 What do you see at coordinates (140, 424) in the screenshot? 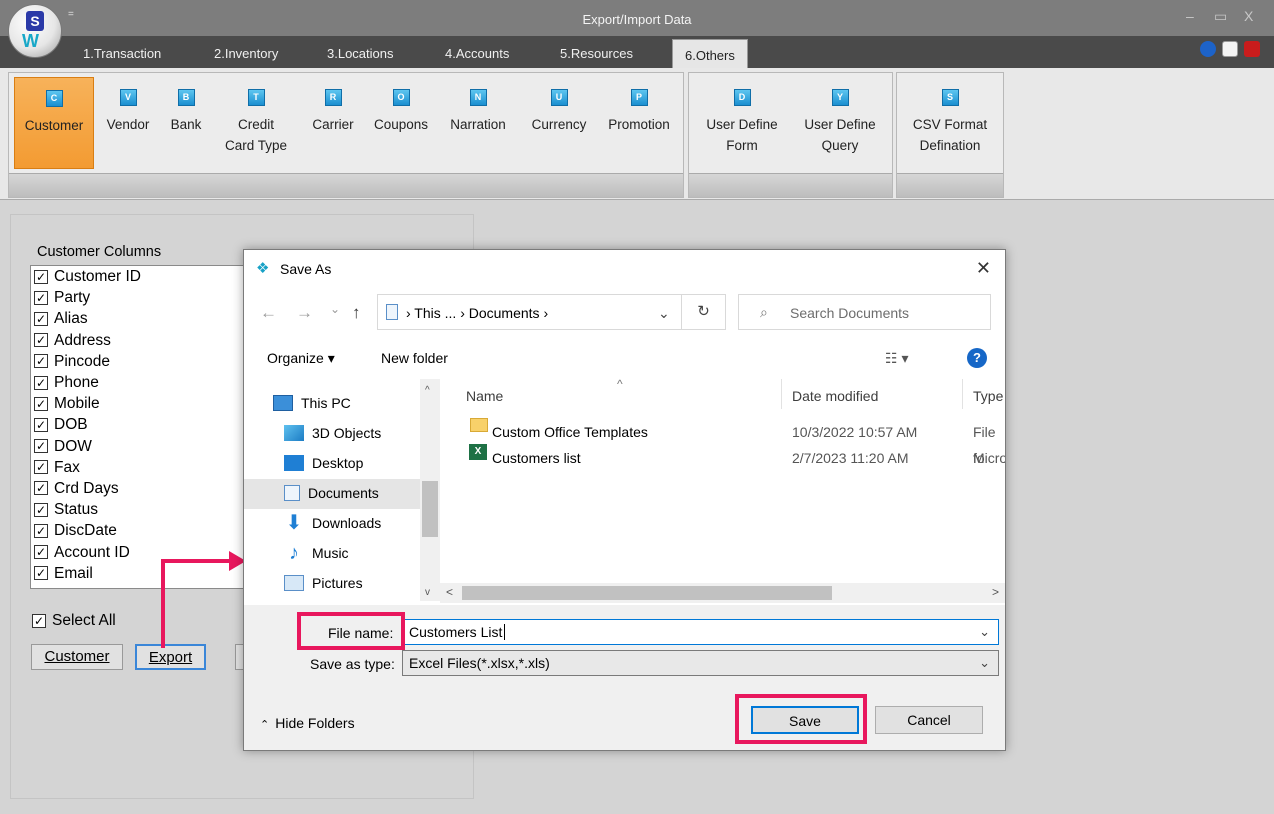
I see `list-item: ✓ DOB` at bounding box center [140, 424].